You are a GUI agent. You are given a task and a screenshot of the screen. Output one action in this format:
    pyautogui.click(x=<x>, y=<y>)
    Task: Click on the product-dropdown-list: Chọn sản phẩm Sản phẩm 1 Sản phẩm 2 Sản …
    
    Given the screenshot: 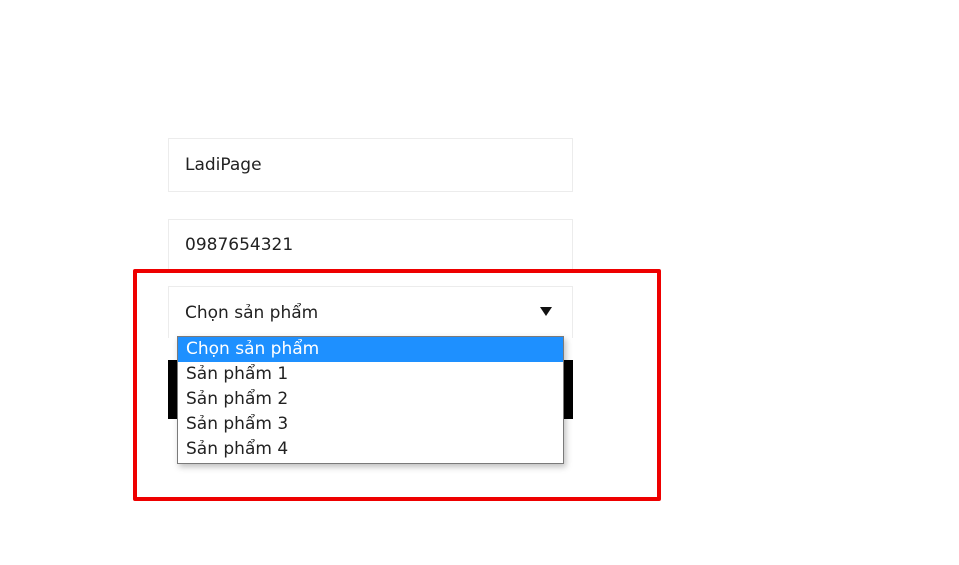 What is the action you would take?
    pyautogui.click(x=370, y=400)
    